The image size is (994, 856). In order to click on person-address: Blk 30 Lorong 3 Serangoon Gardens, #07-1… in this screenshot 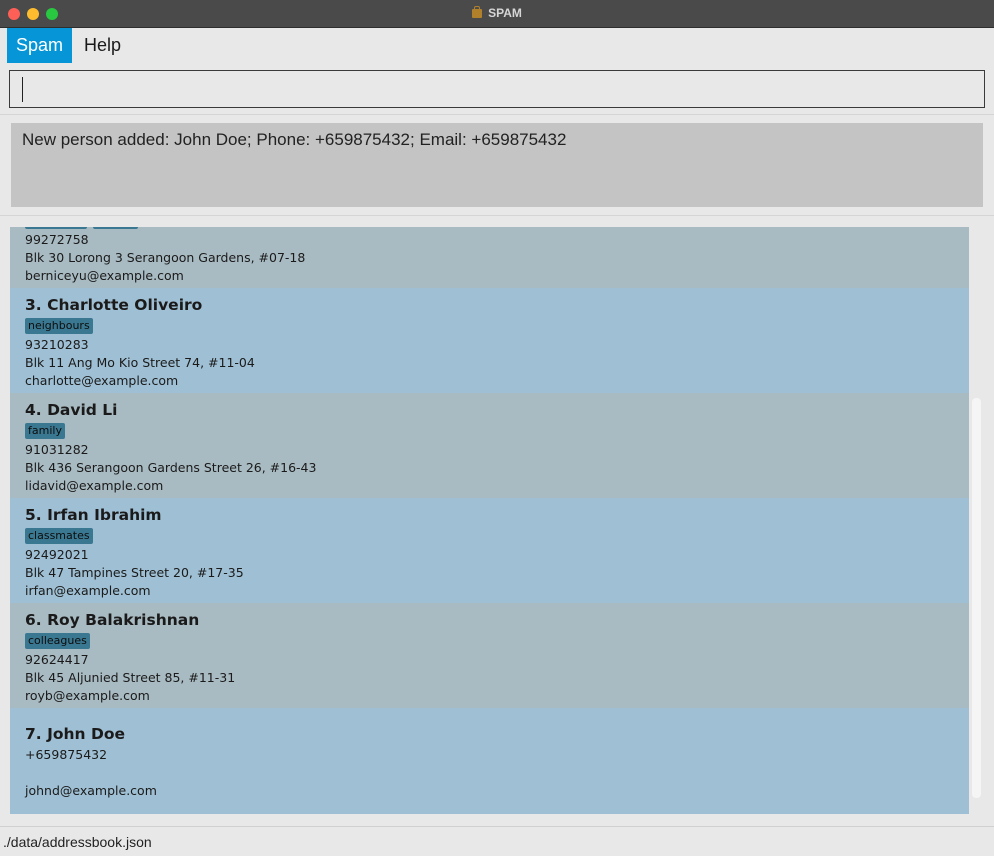, I will do `click(165, 257)`.